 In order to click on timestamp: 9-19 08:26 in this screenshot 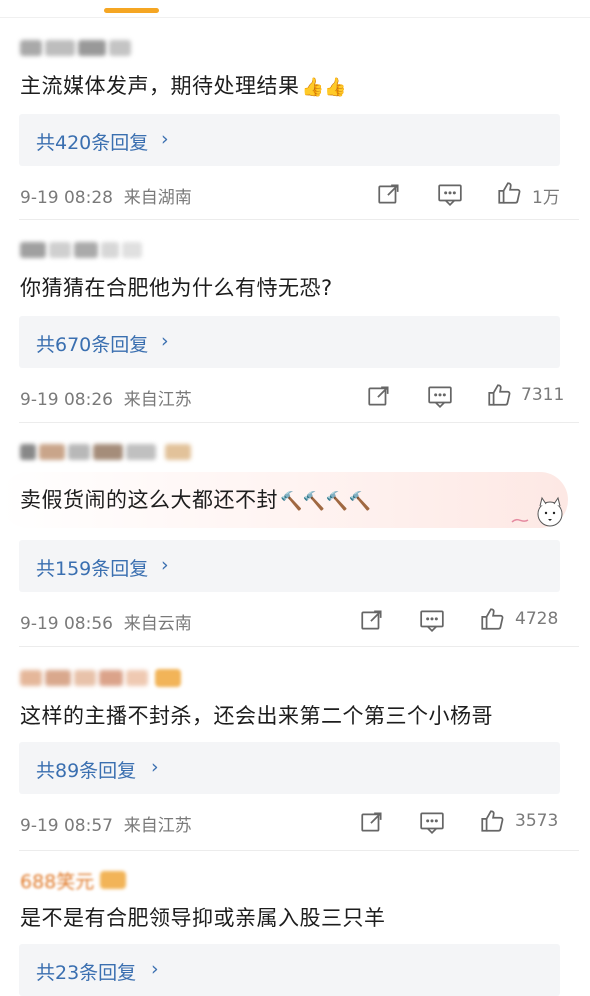, I will do `click(66, 400)`.